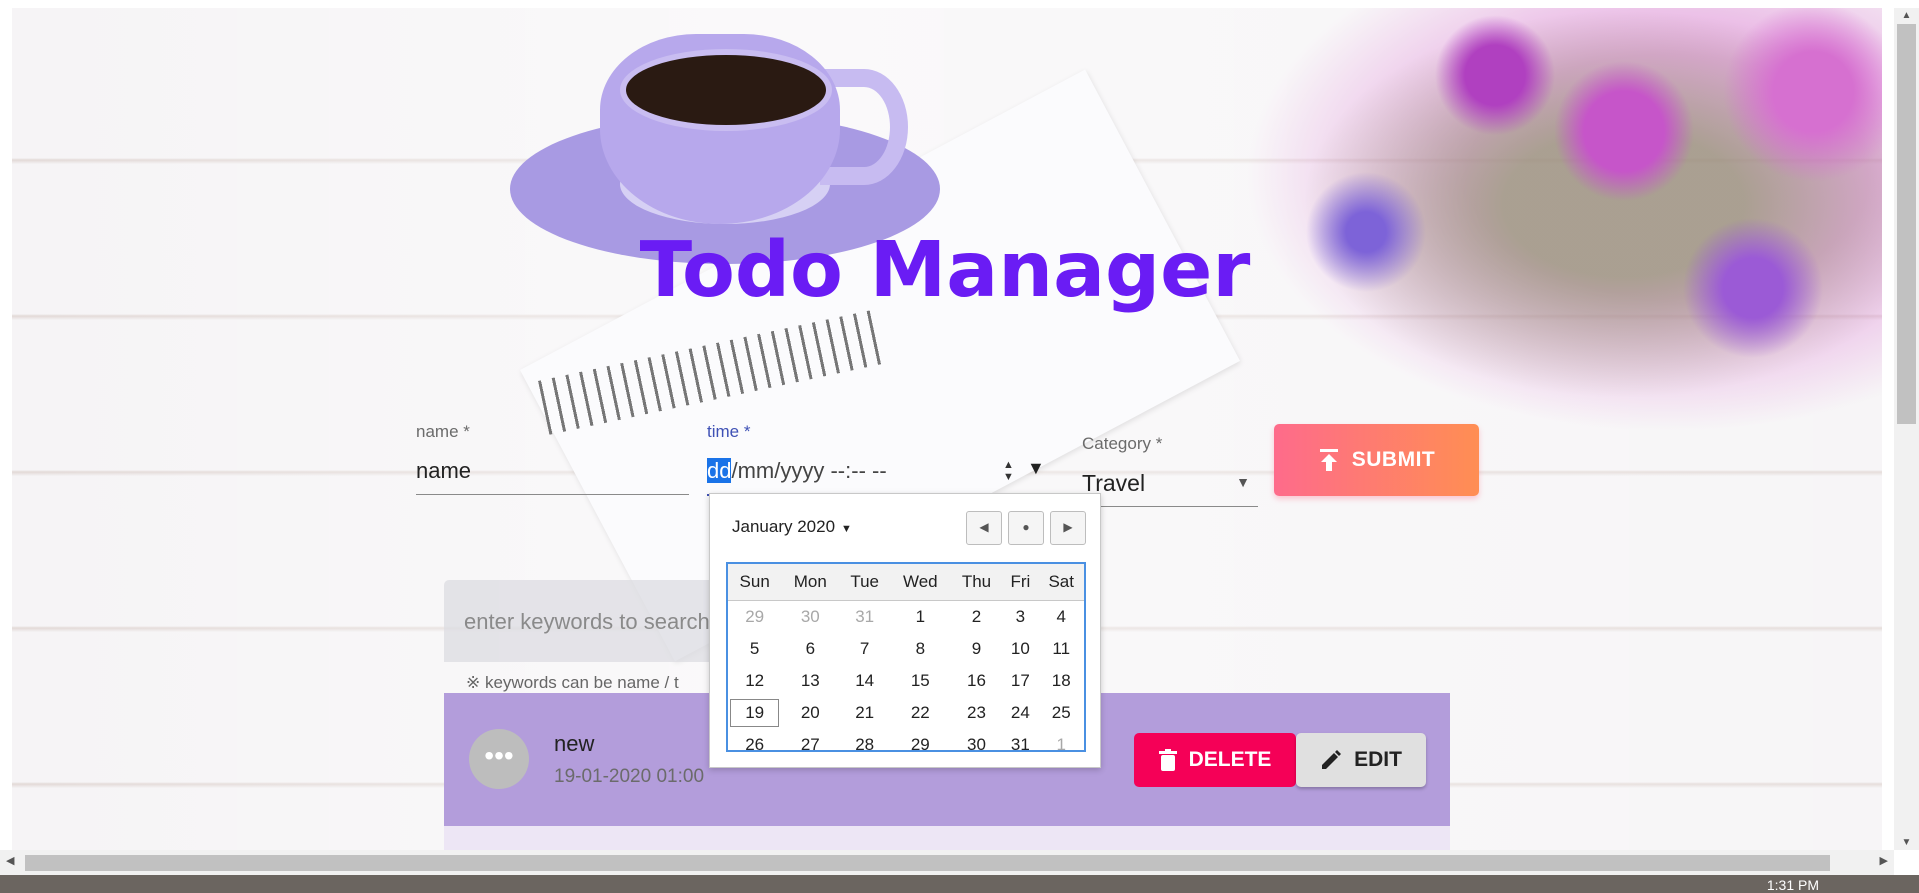 The width and height of the screenshot is (1919, 893). I want to click on todo-item, so click(947, 838).